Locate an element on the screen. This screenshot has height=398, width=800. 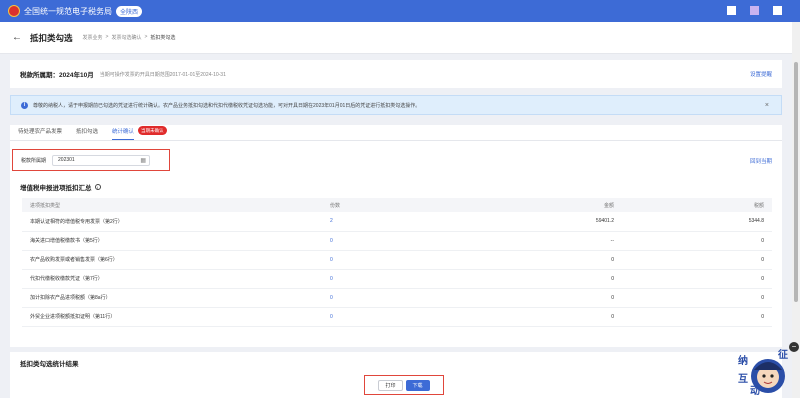
breadcrumb-item-invoice-business: 发票业务 is located at coordinates (93, 37).